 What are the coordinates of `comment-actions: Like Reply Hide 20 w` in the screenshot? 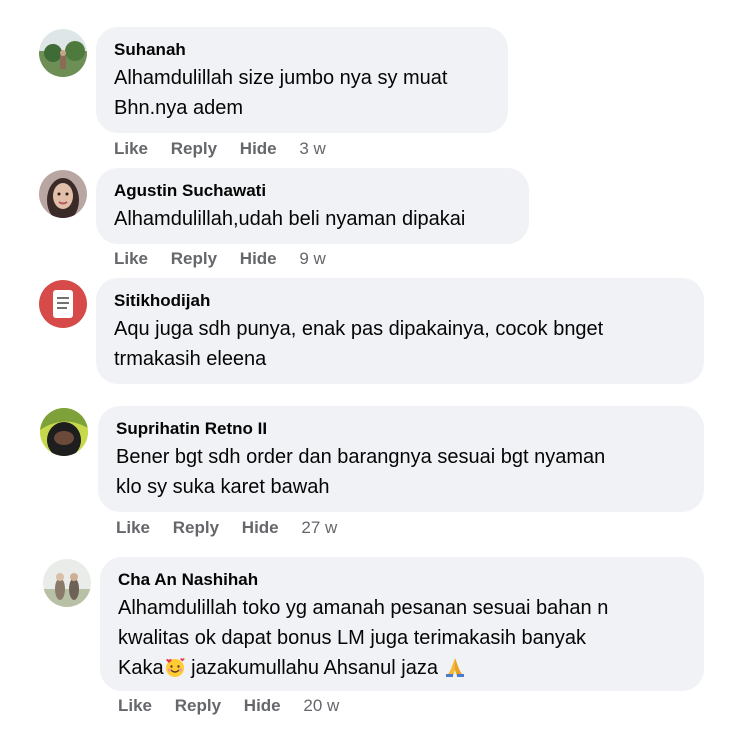 It's located at (228, 706).